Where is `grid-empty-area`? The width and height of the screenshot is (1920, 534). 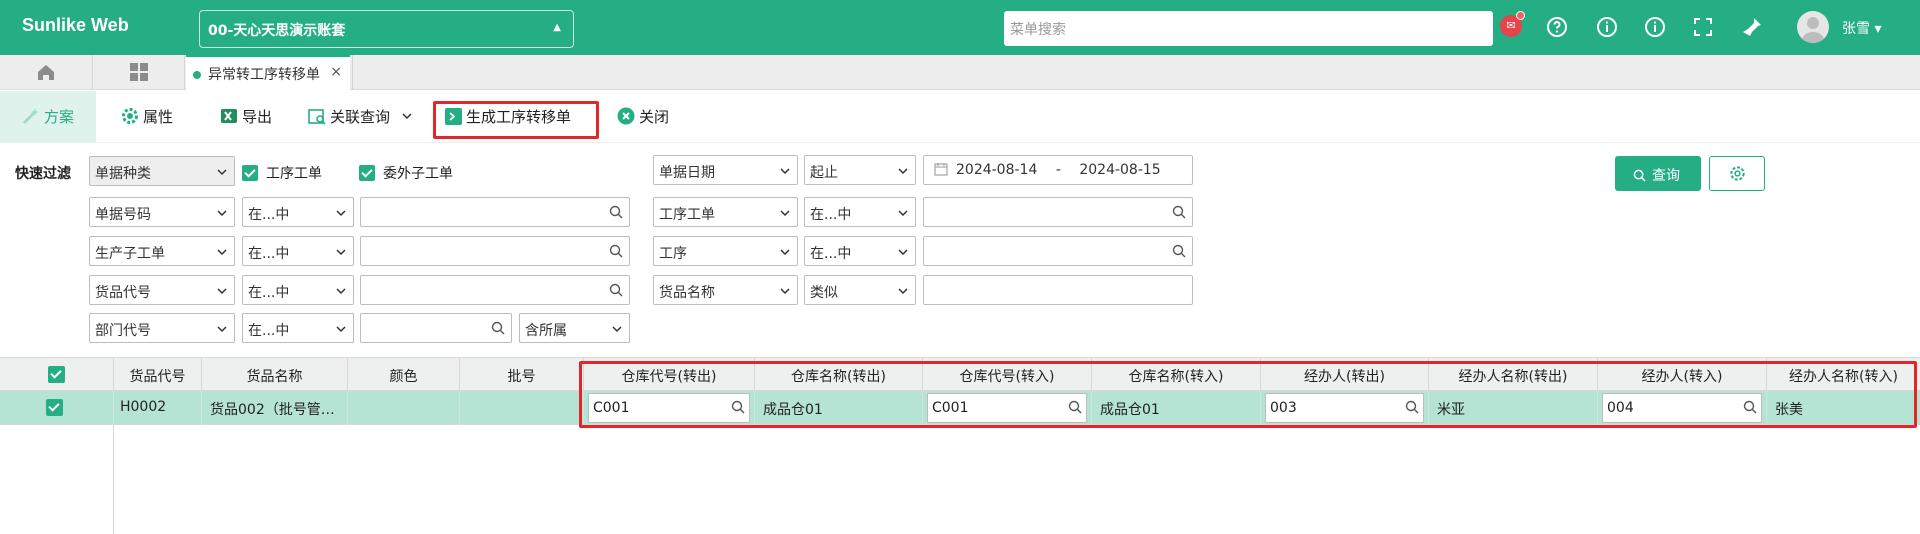 grid-empty-area is located at coordinates (57, 479).